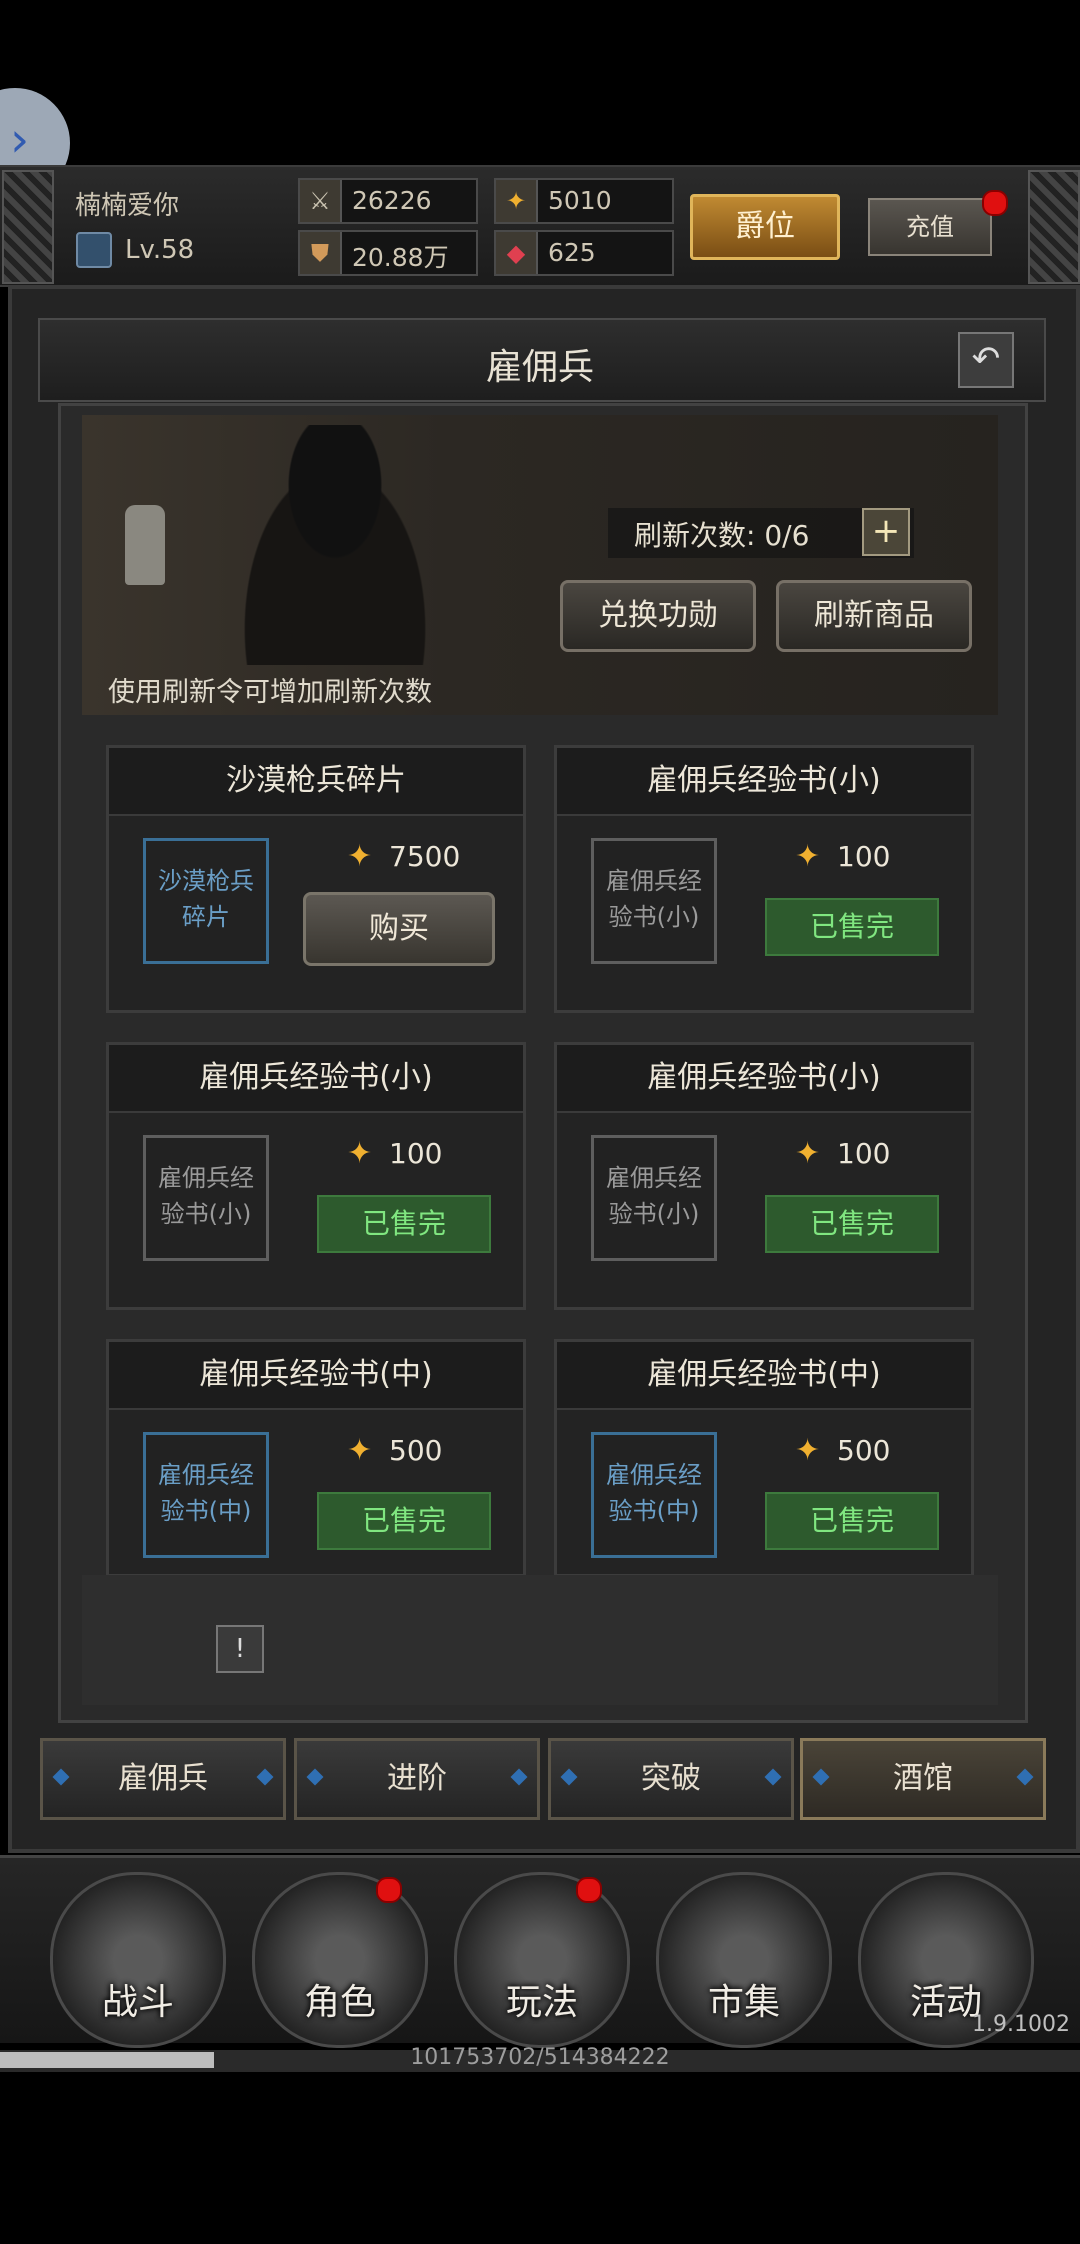 Image resolution: width=1080 pixels, height=2244 pixels. I want to click on recharge-button: 充值, so click(930, 227).